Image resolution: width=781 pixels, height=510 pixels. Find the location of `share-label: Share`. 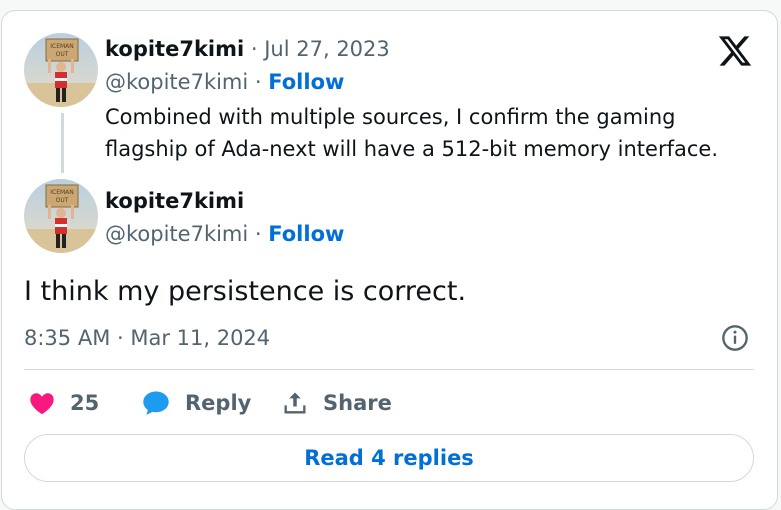

share-label: Share is located at coordinates (357, 403).